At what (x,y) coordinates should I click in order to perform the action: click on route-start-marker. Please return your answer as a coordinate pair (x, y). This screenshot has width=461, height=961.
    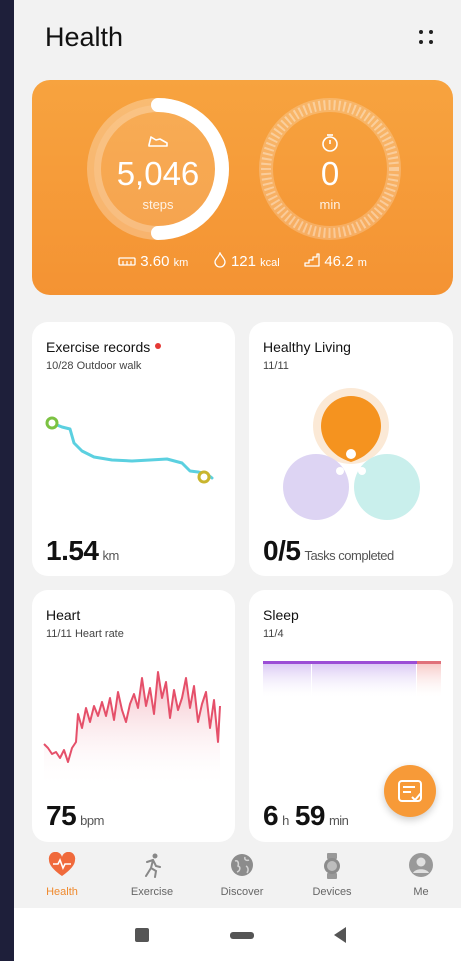
    Looking at the image, I should click on (52, 423).